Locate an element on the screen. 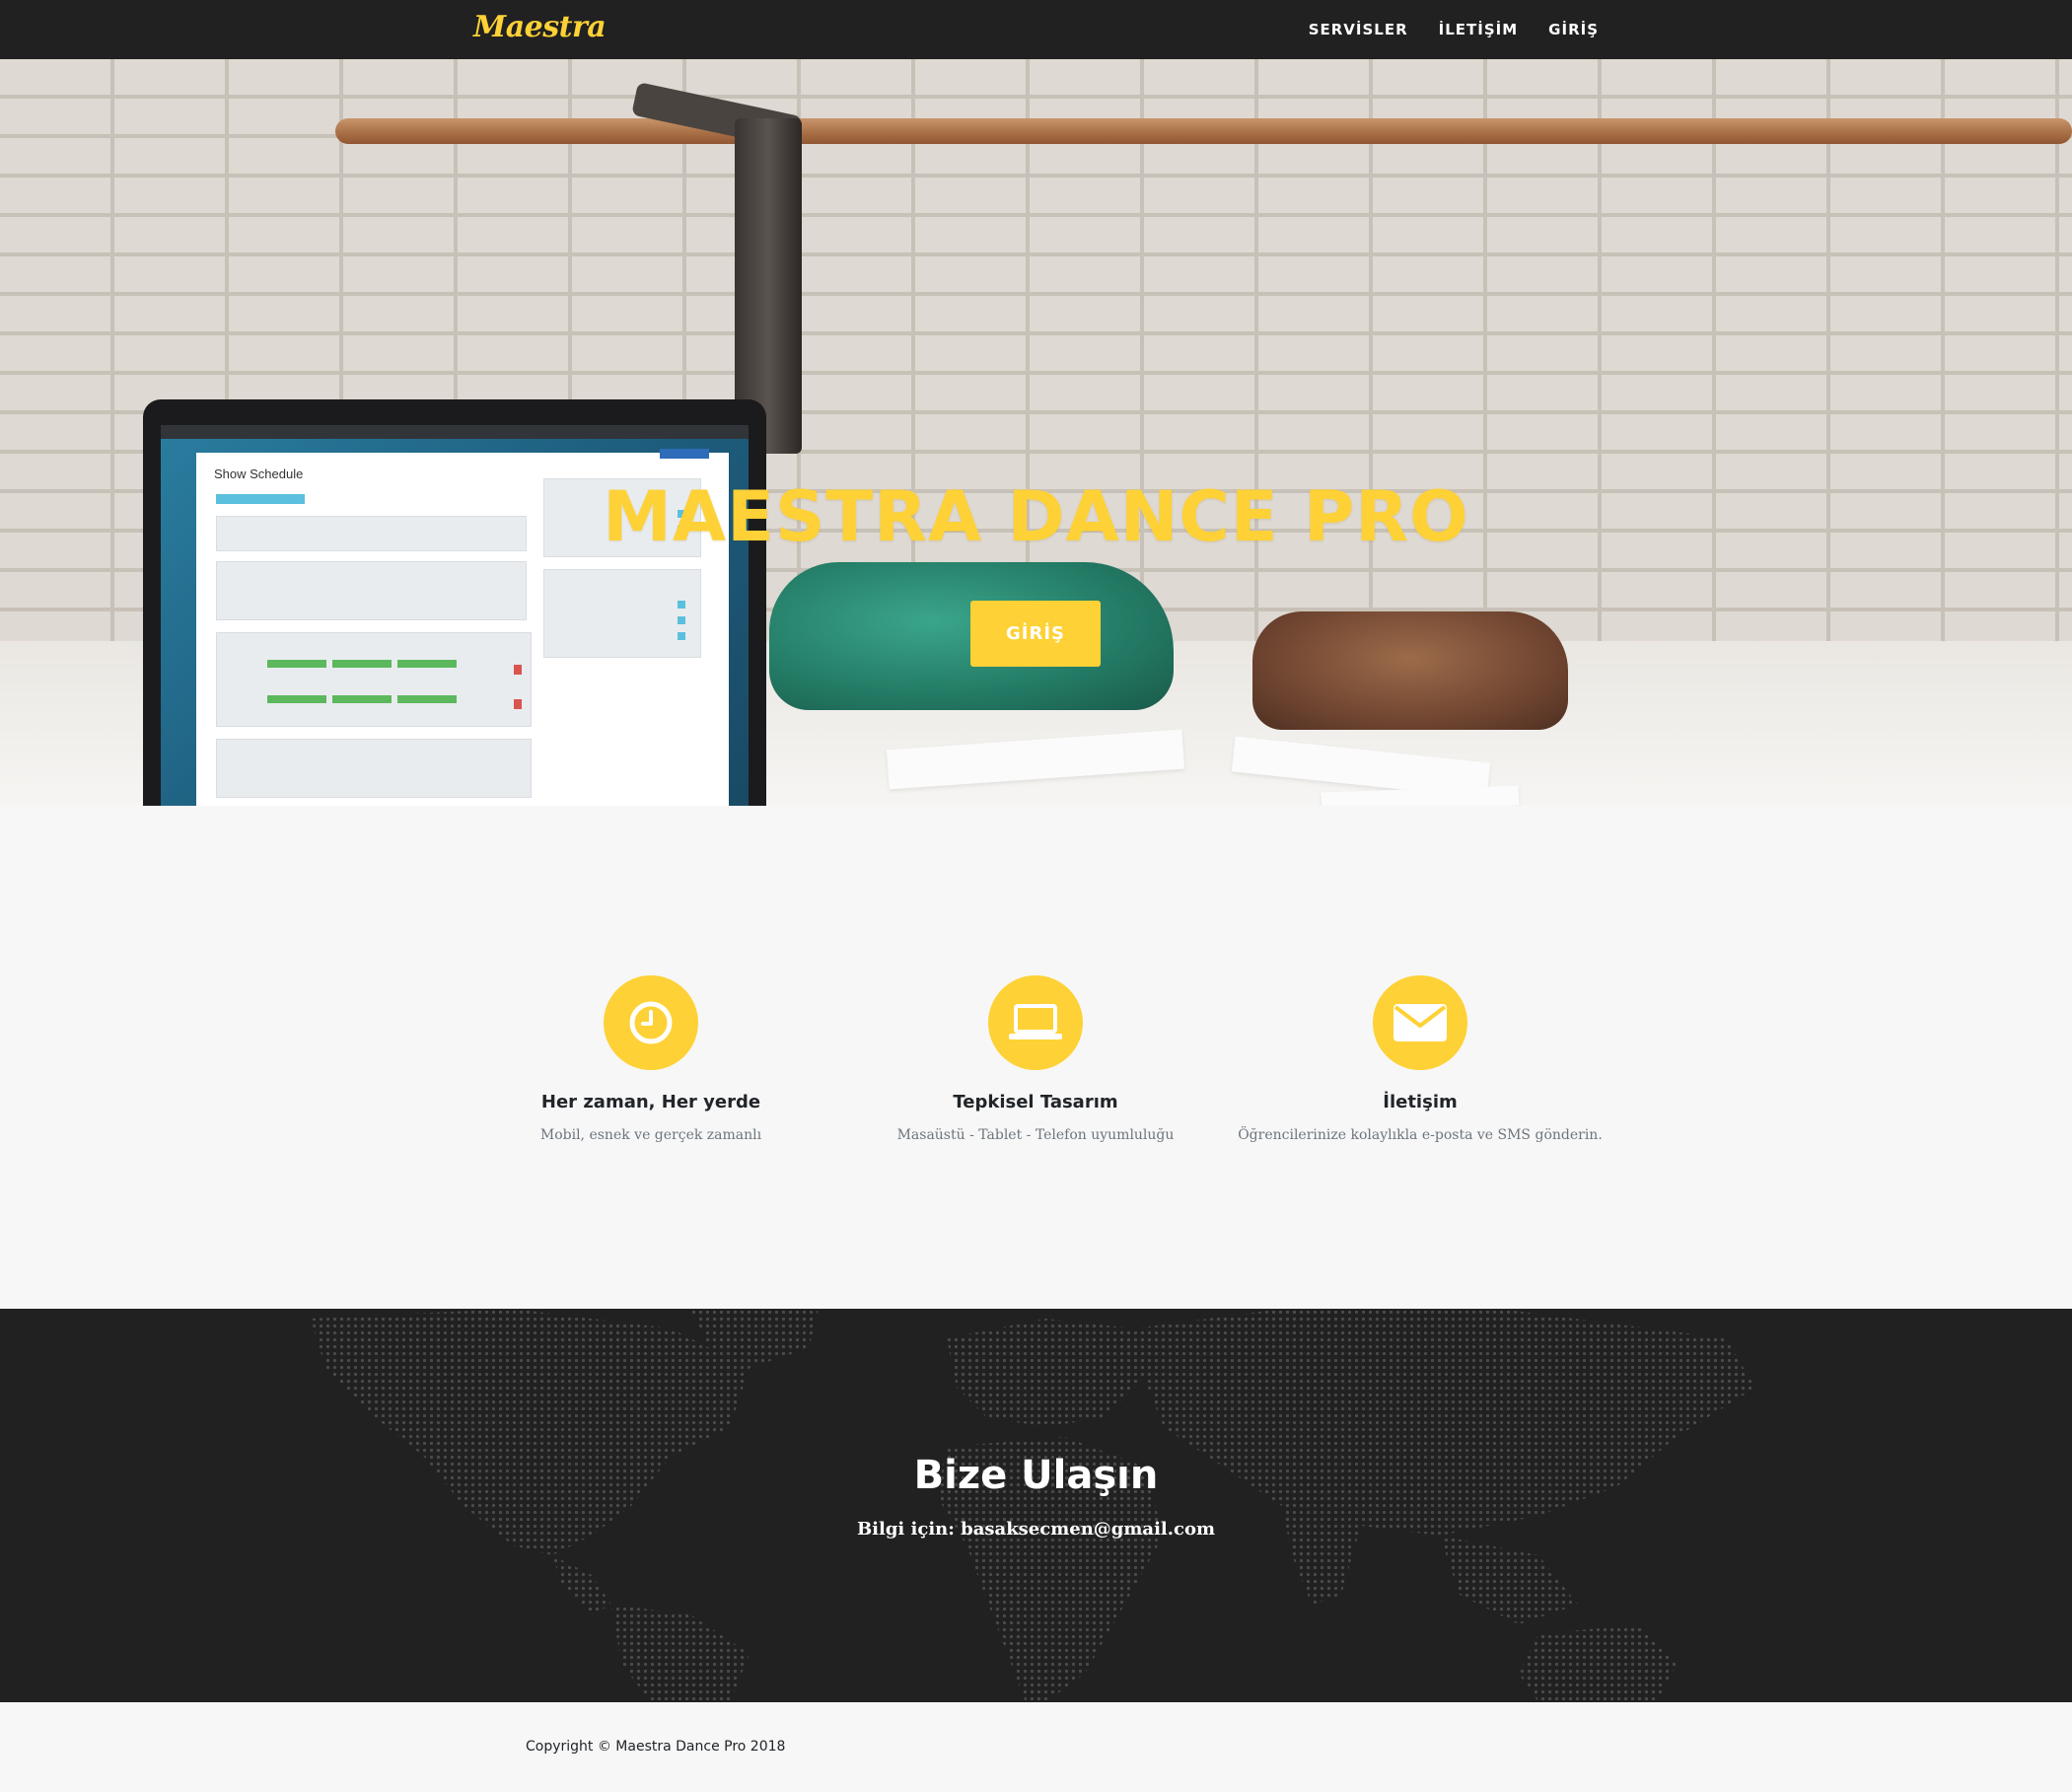 The height and width of the screenshot is (1792, 2072). nav-link-services: SERVİSLER is located at coordinates (1358, 29).